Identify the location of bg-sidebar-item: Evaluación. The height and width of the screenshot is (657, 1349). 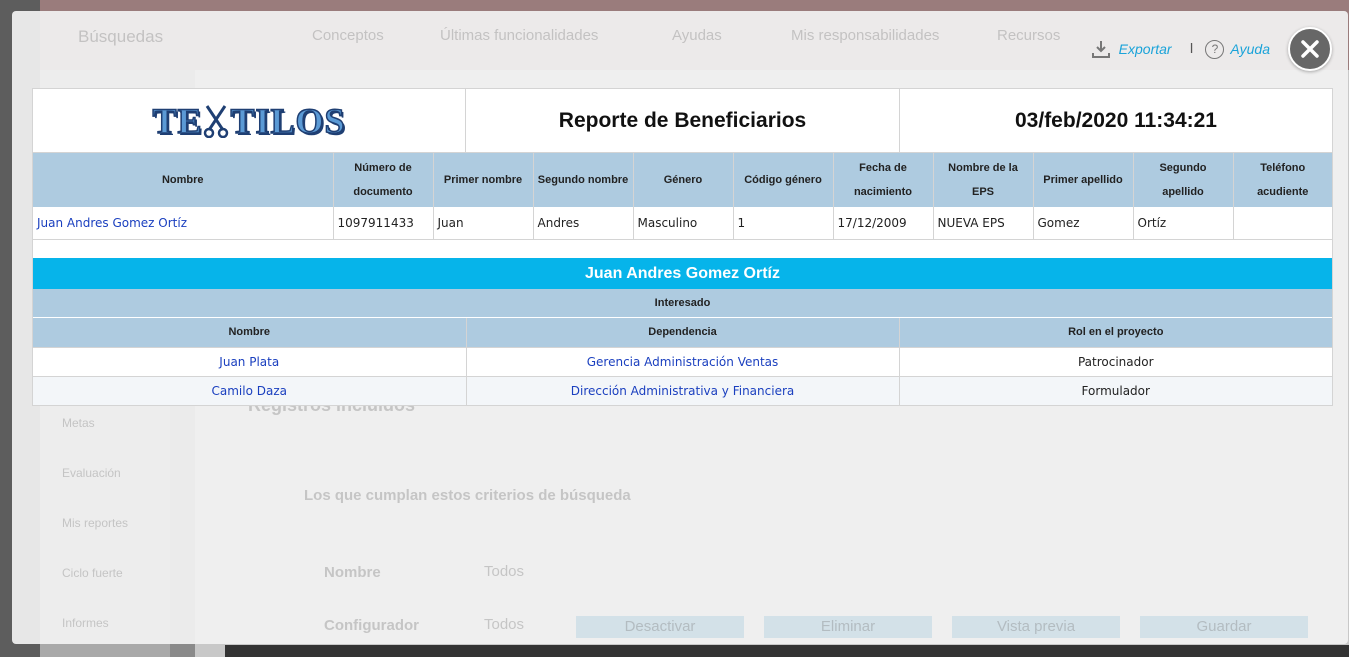
(91, 473).